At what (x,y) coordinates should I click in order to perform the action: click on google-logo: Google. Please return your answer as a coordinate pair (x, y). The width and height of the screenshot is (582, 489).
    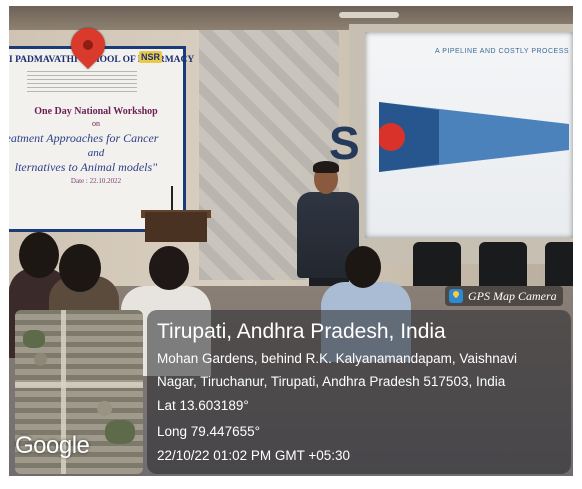
    Looking at the image, I should click on (52, 445).